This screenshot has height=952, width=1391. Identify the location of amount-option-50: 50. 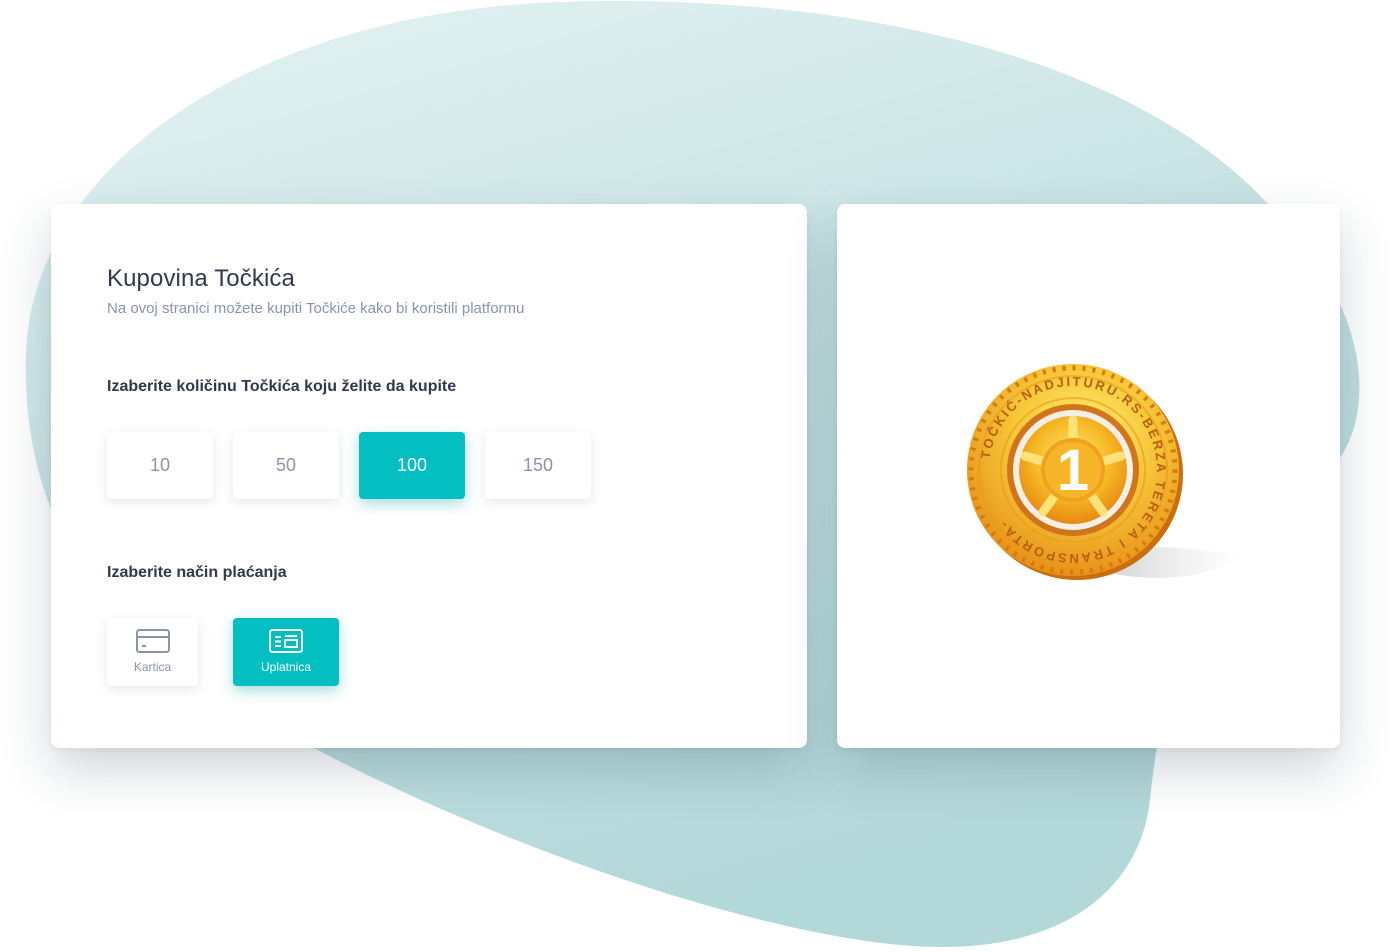
(286, 465).